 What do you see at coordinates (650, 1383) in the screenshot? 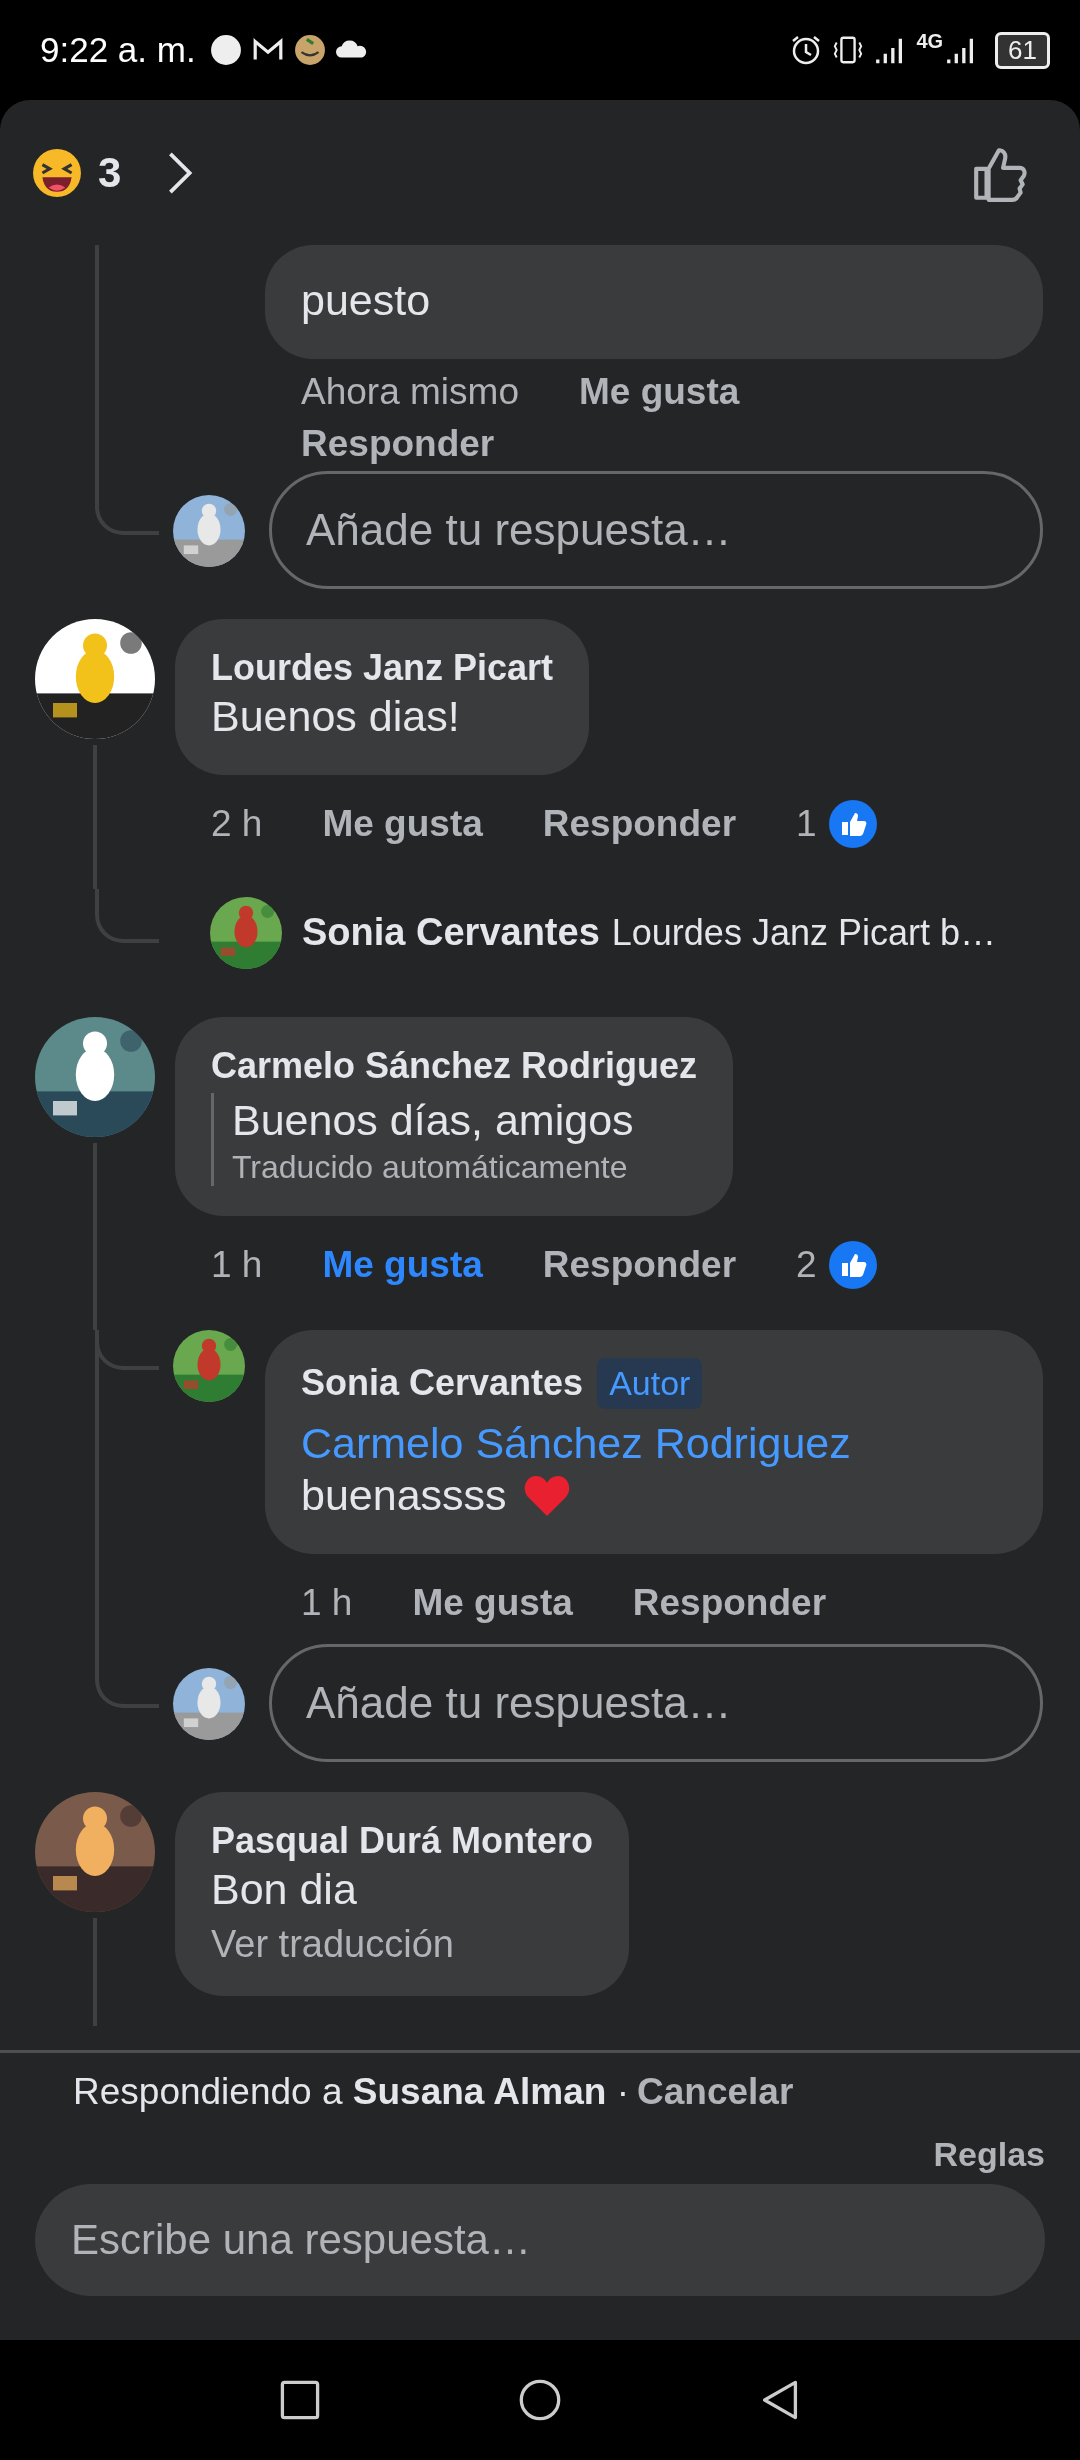
I see `author-badge: Autor` at bounding box center [650, 1383].